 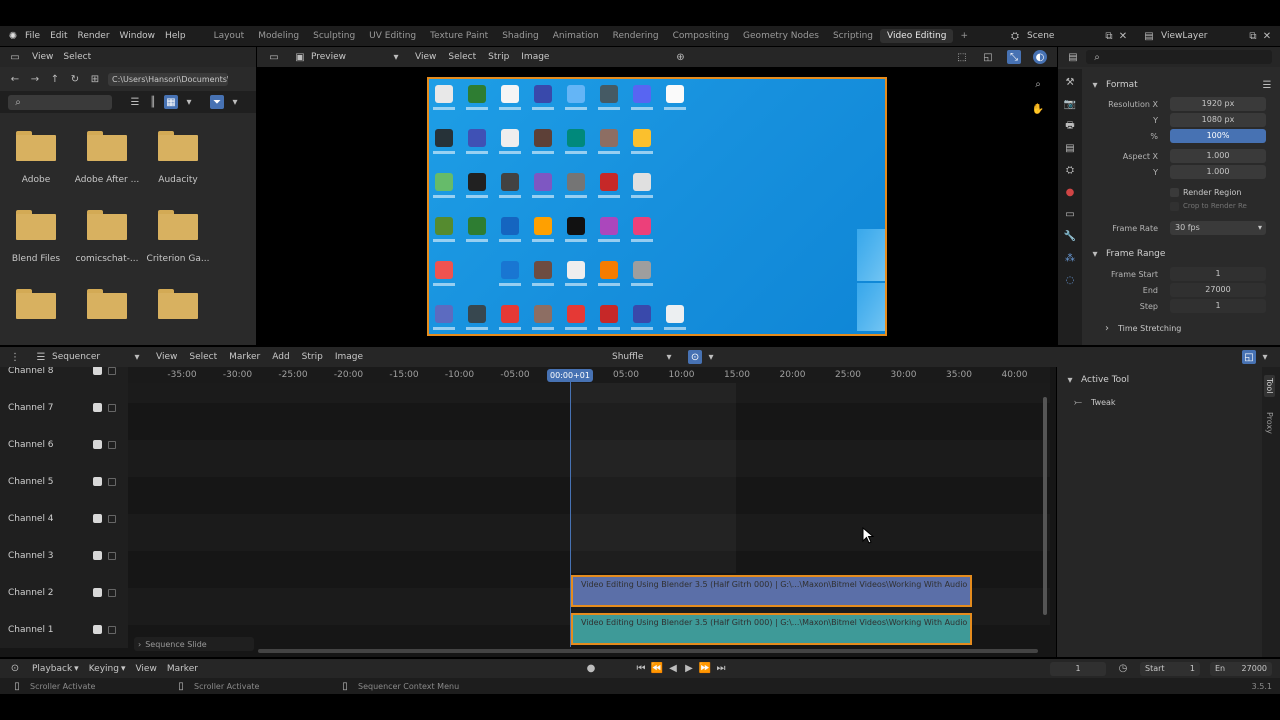 What do you see at coordinates (1267, 85) in the screenshot?
I see `presets-icon: ☰` at bounding box center [1267, 85].